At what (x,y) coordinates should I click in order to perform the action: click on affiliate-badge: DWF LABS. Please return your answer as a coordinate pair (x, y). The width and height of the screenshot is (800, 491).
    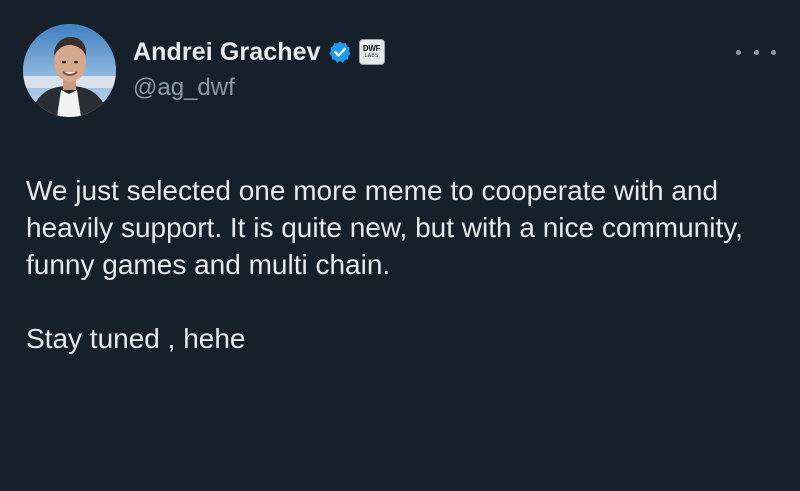
    Looking at the image, I should click on (371, 52).